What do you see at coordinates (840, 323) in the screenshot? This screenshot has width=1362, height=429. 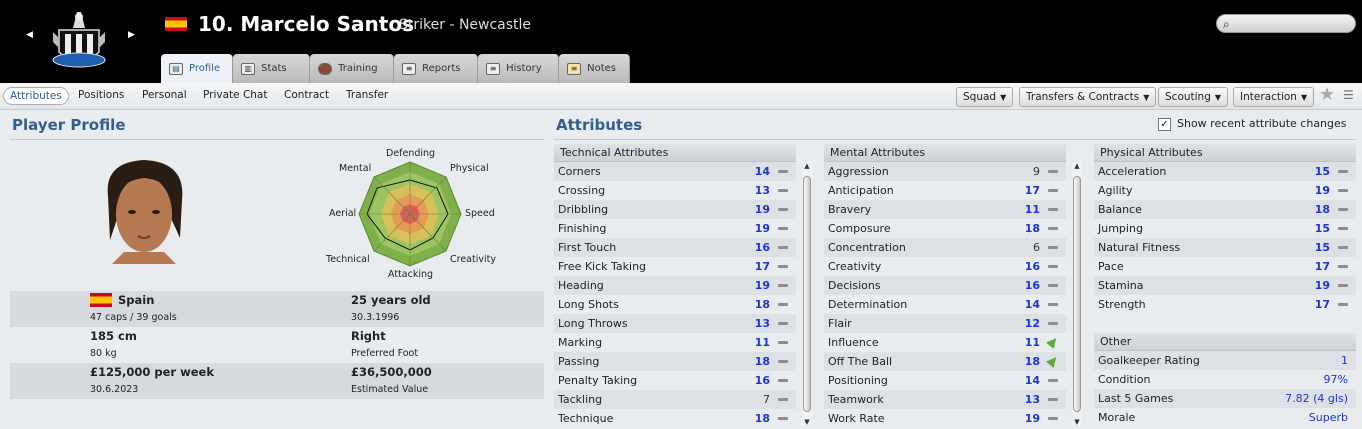 I see `attribute-name: Flair` at bounding box center [840, 323].